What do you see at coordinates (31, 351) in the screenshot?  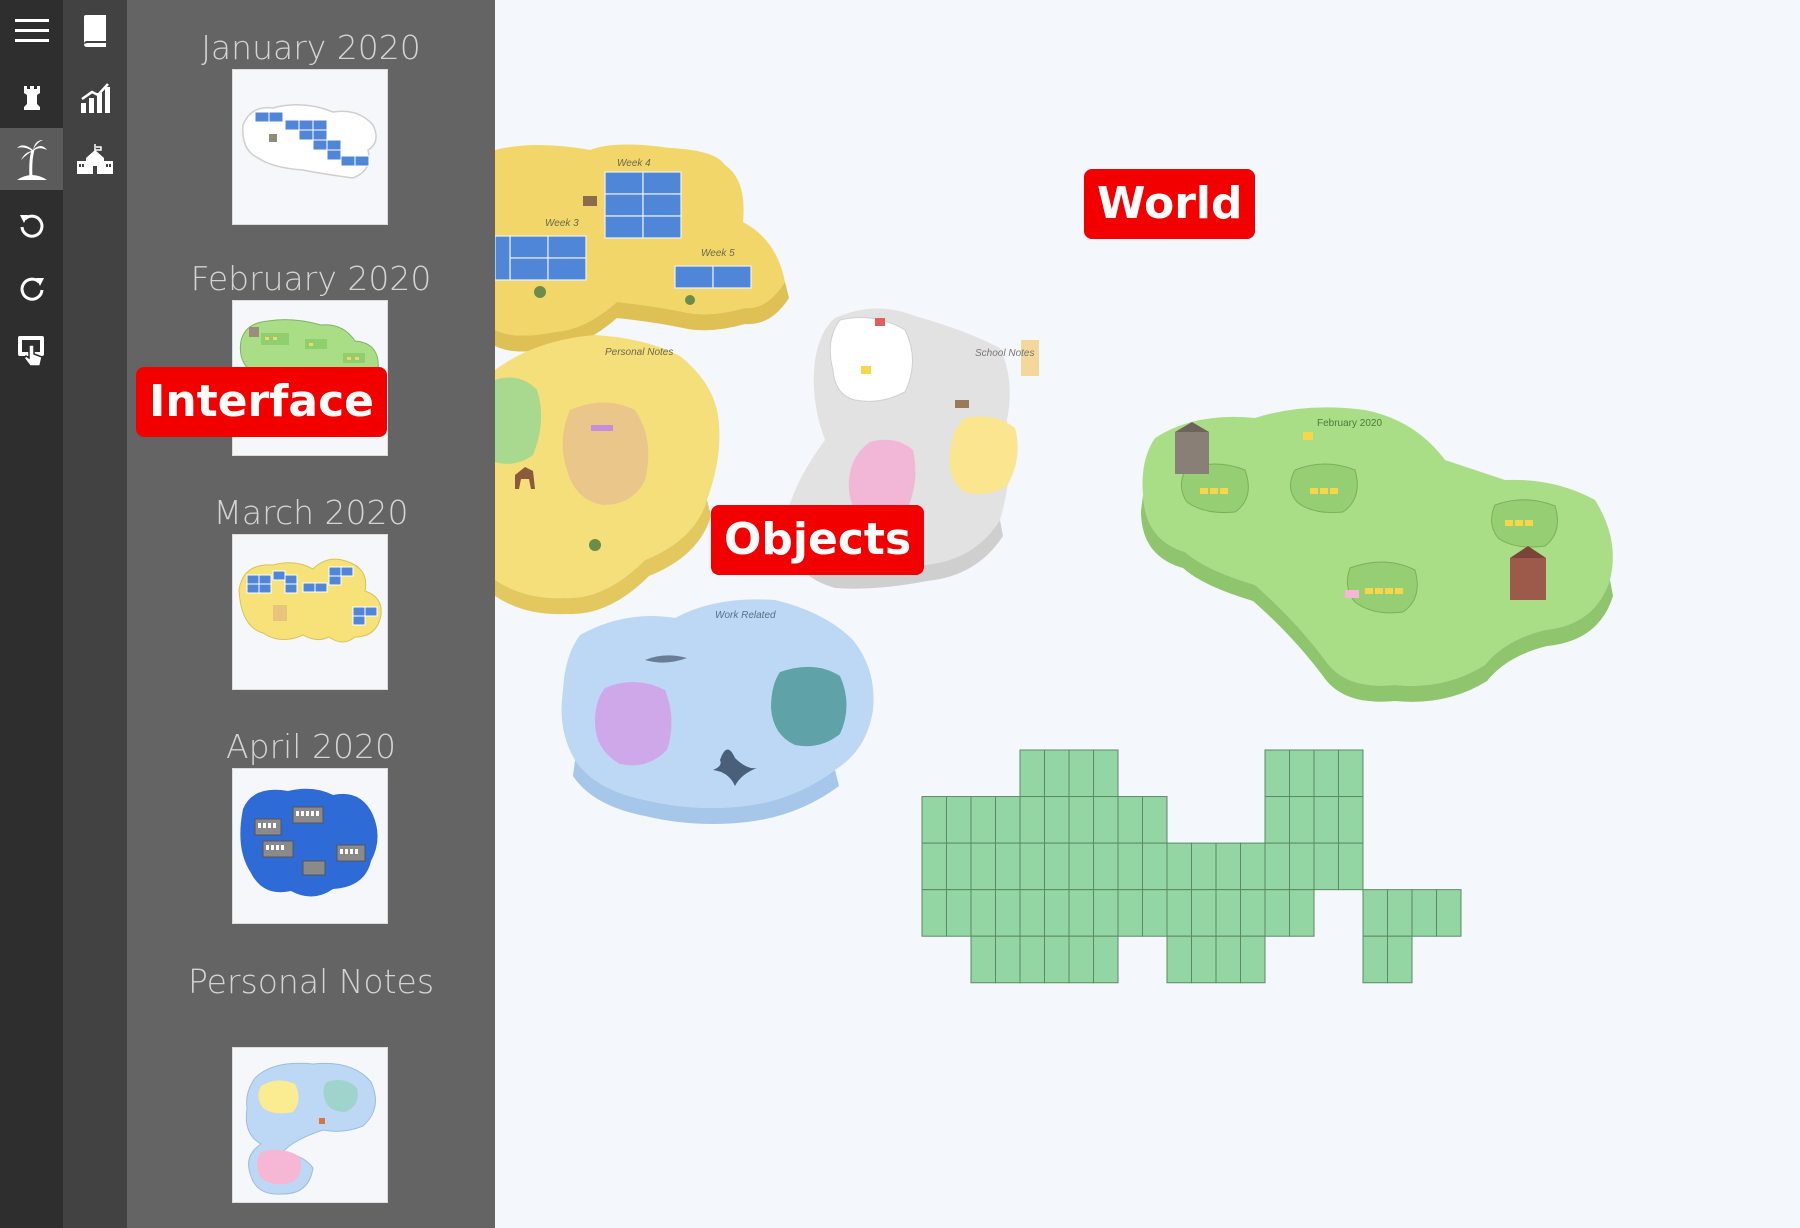 I see `touch-screen-button` at bounding box center [31, 351].